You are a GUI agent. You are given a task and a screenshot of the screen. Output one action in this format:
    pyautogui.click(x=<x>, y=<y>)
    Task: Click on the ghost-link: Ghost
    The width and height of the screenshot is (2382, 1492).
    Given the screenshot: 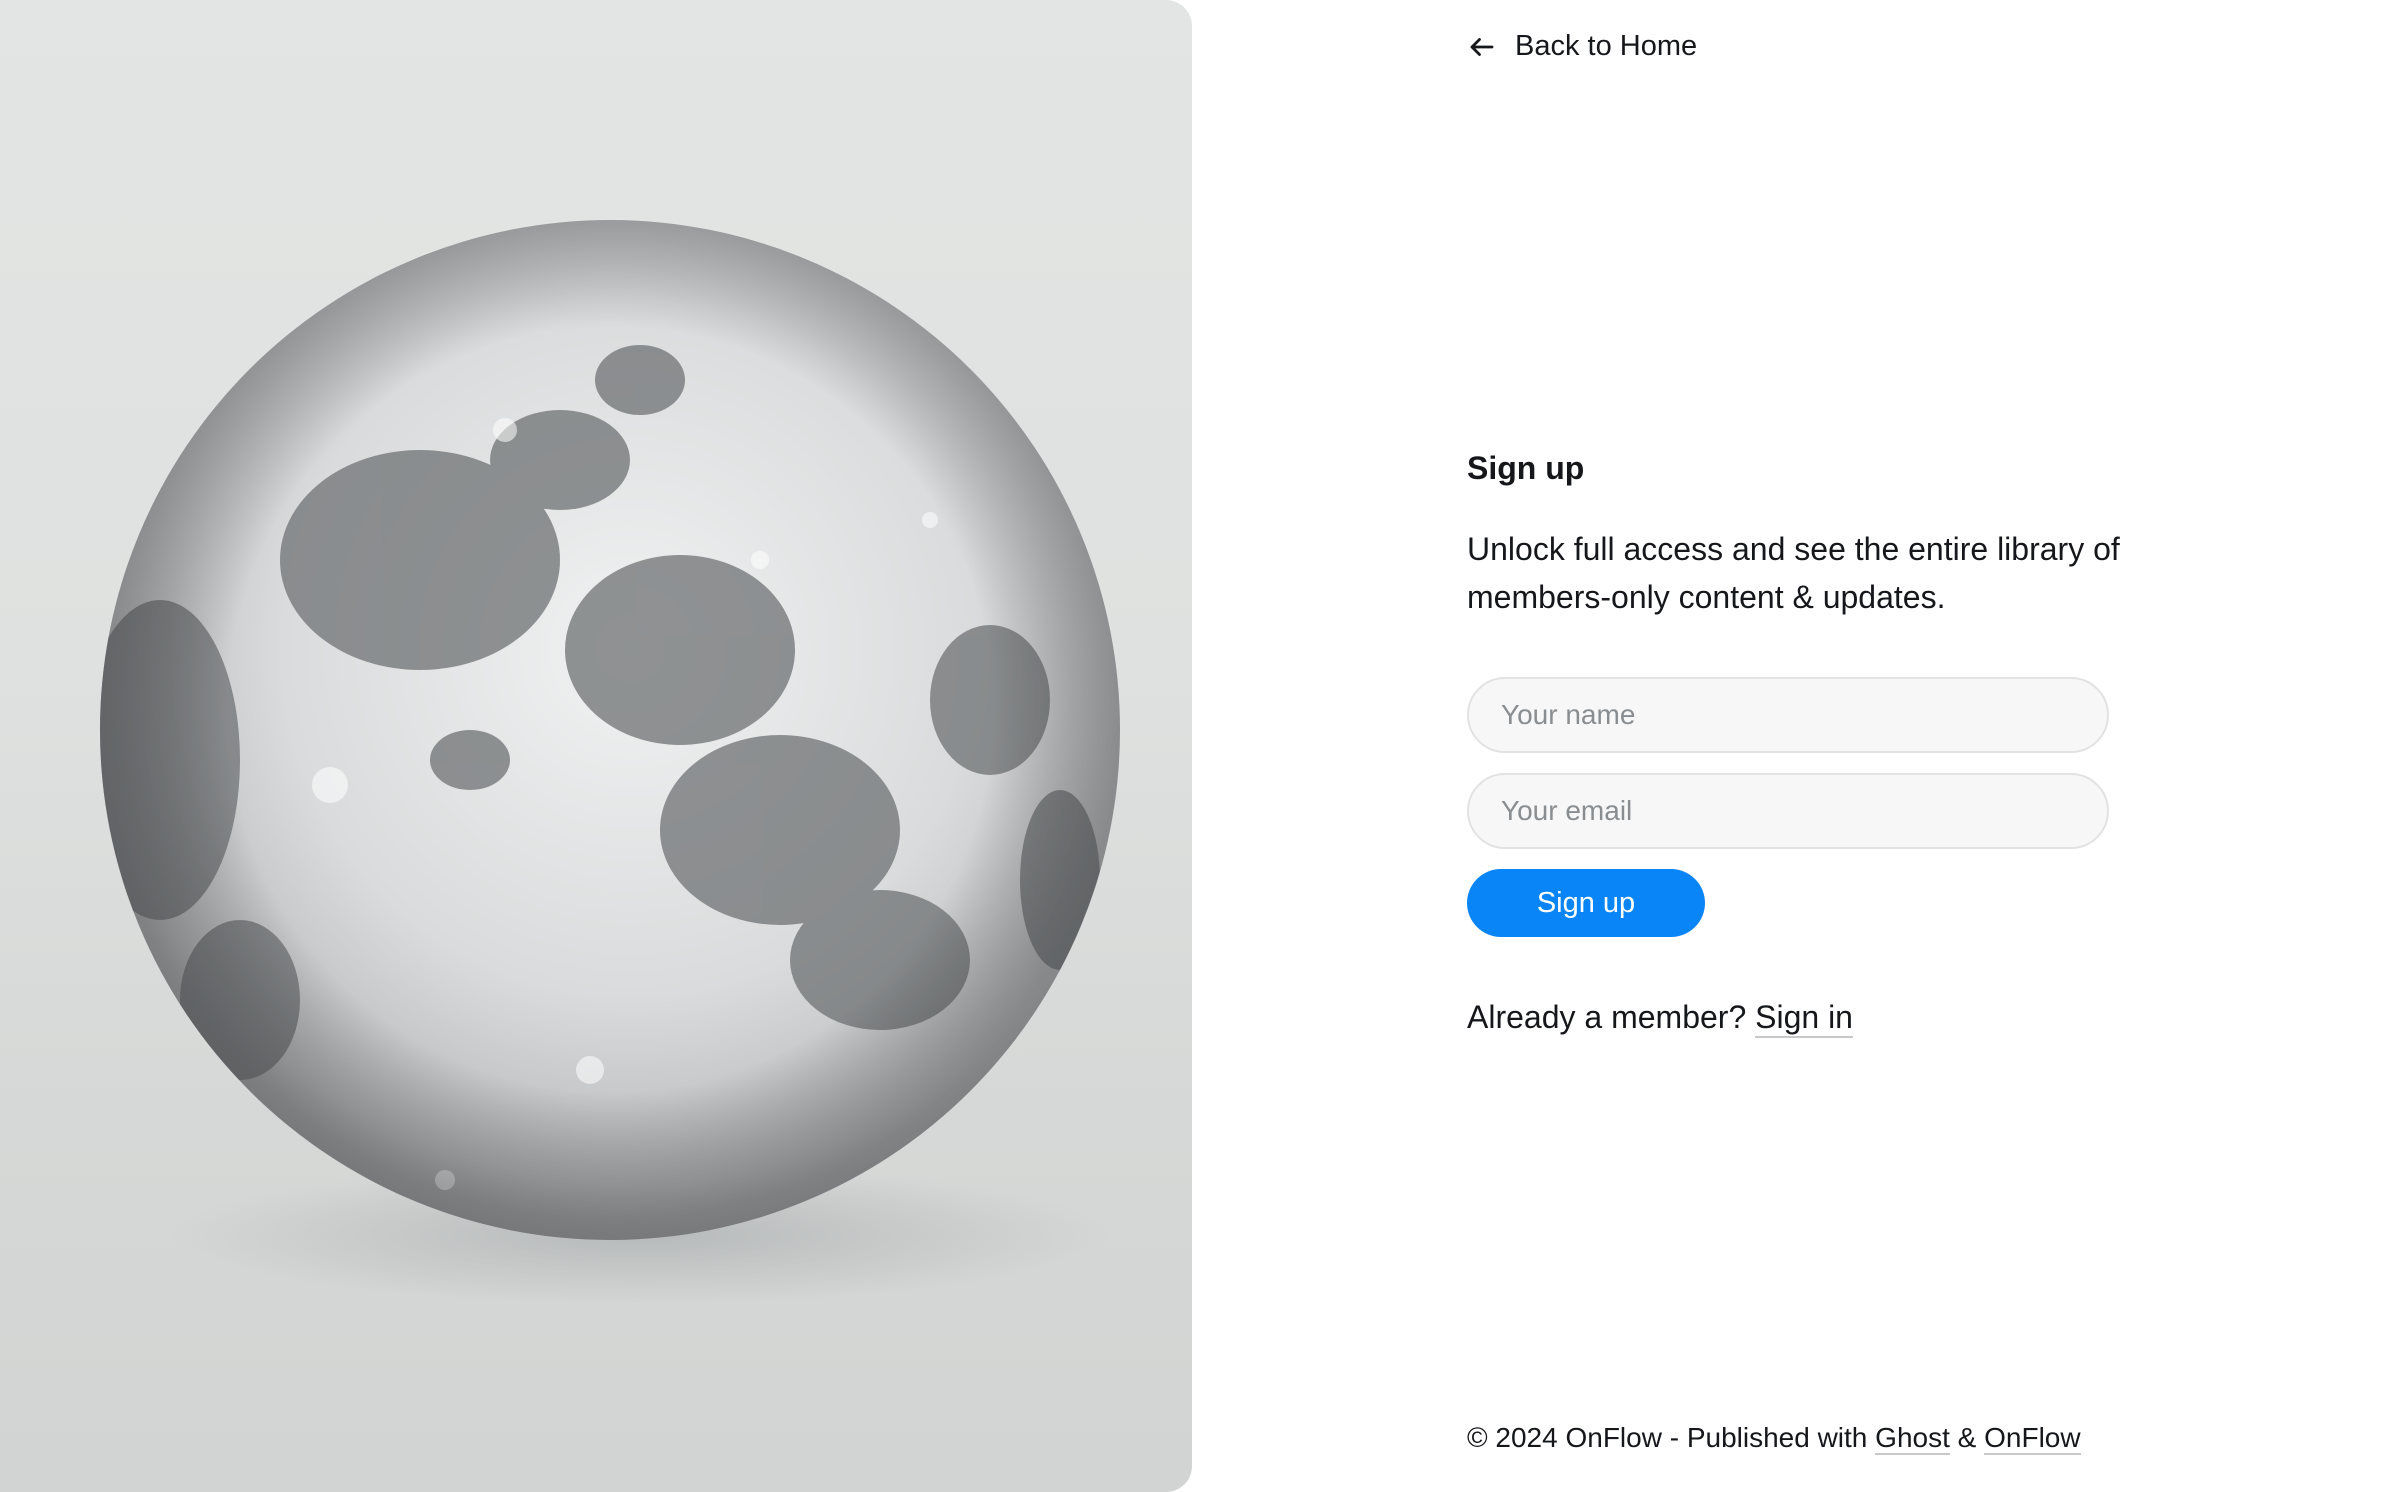 What is the action you would take?
    pyautogui.click(x=1912, y=1438)
    